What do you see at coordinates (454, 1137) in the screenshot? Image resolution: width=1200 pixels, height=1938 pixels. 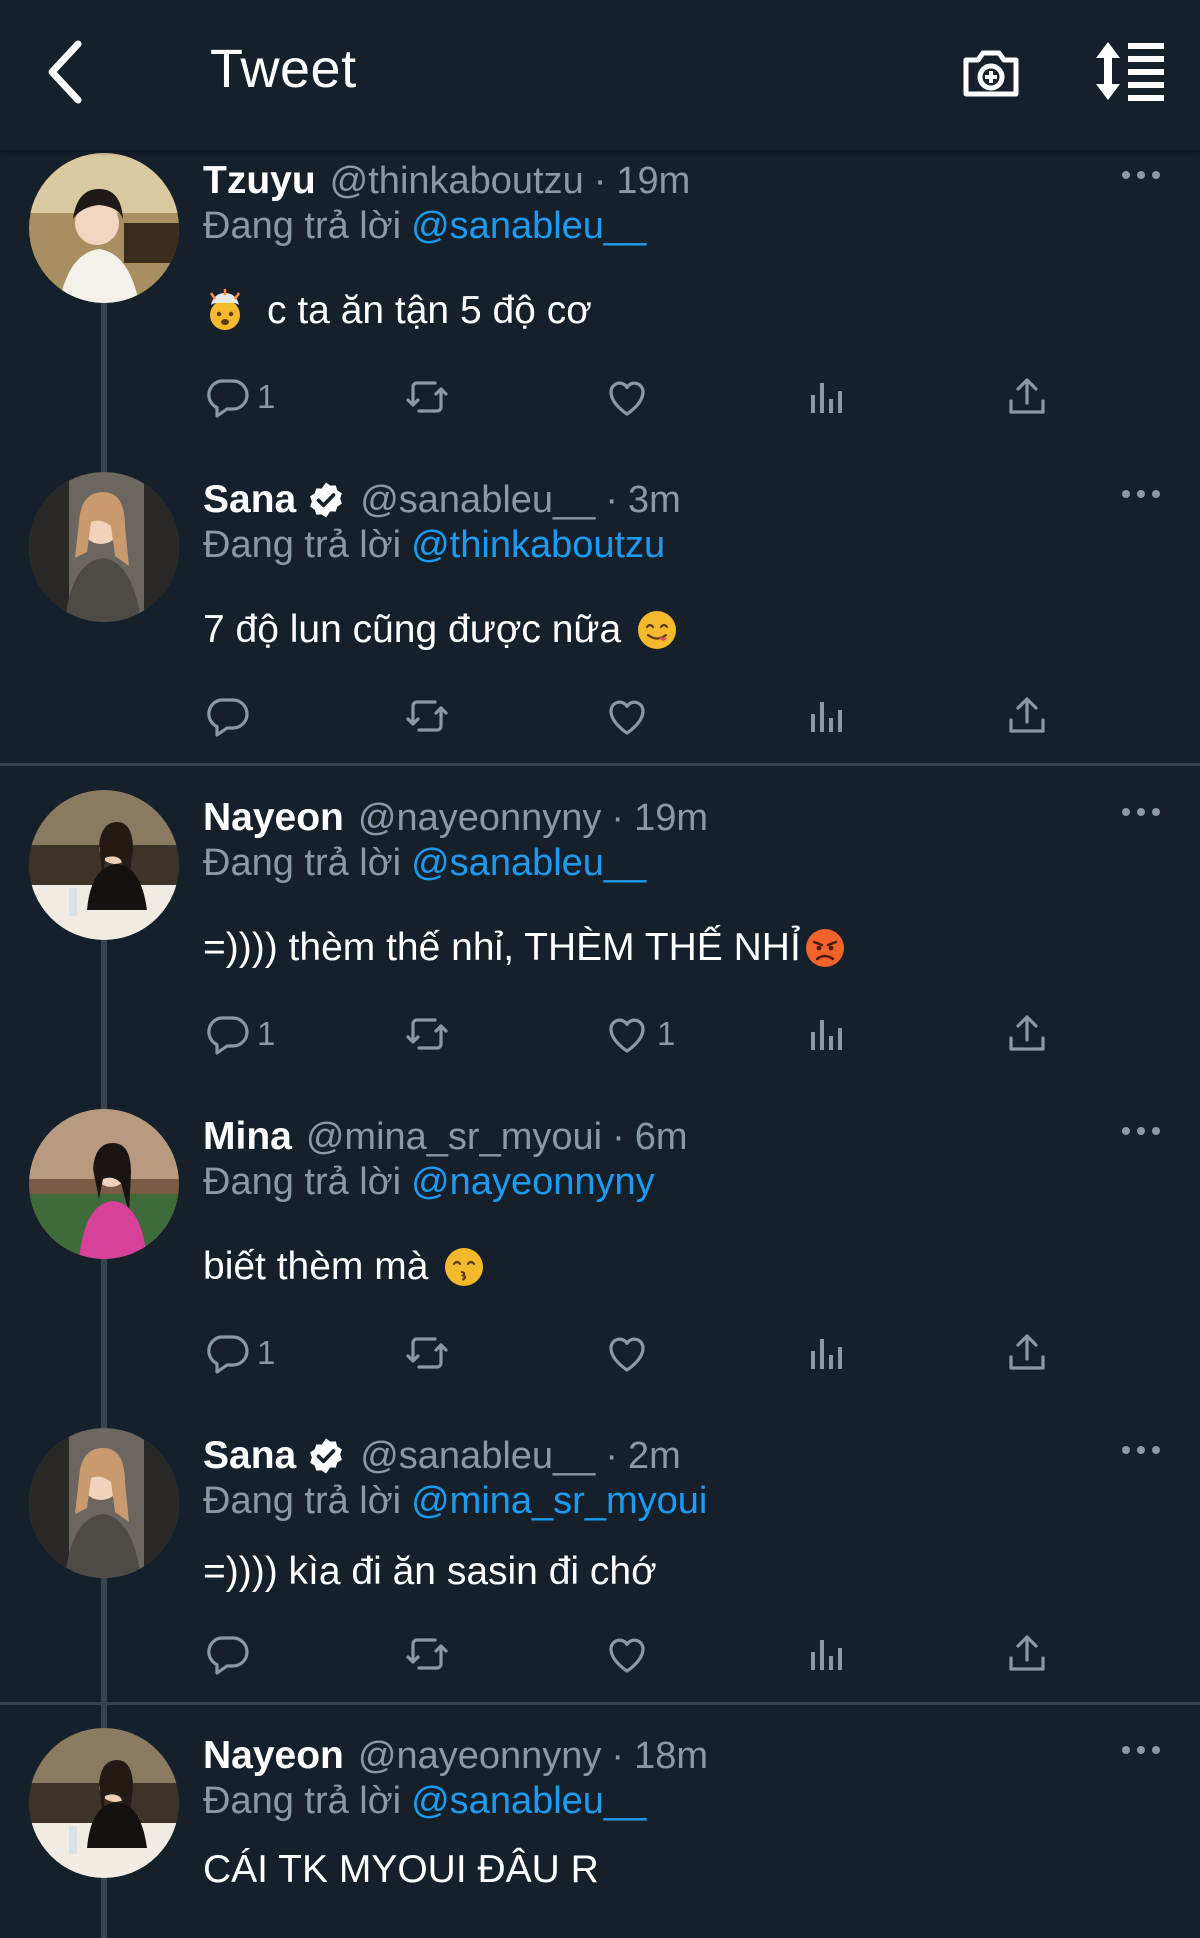 I see `handle: @mina_sr_myoui` at bounding box center [454, 1137].